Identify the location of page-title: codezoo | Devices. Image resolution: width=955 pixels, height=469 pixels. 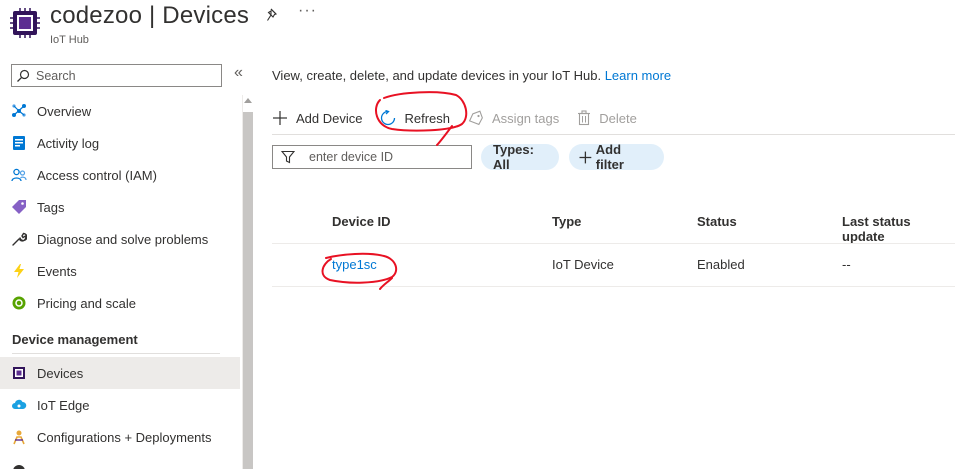
(150, 15).